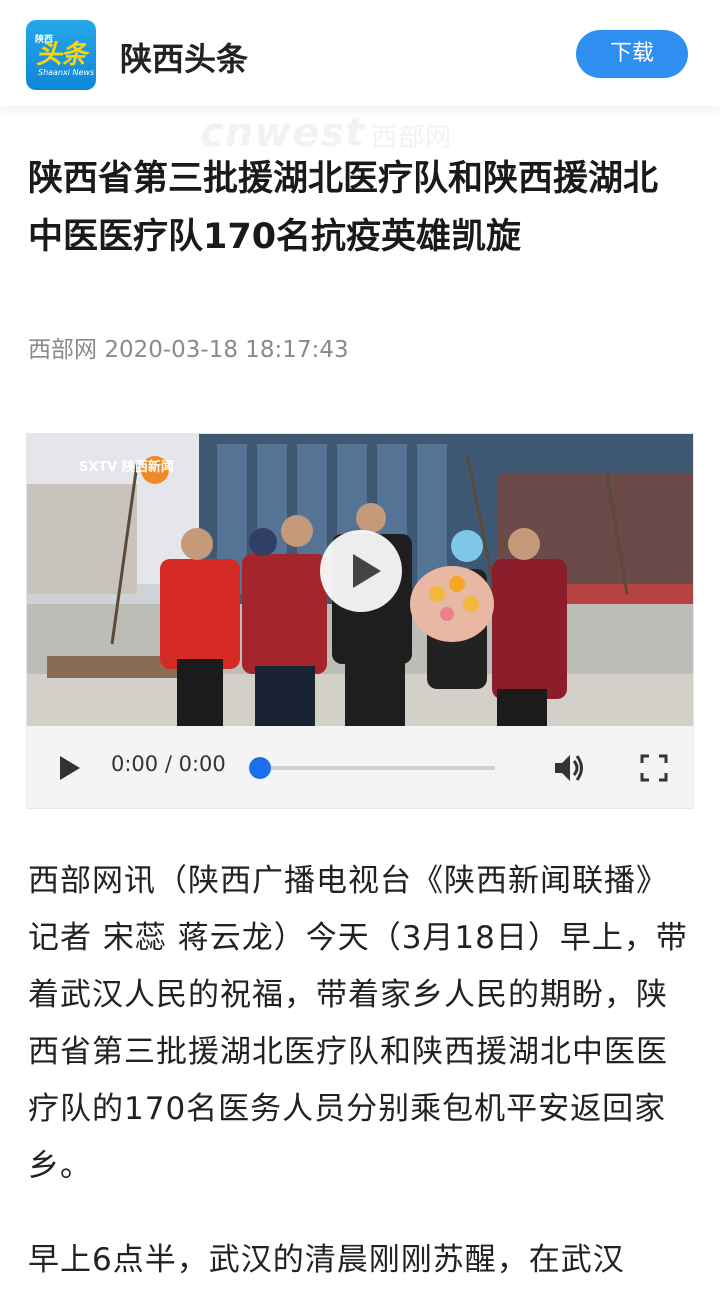 The height and width of the screenshot is (1289, 720). Describe the element at coordinates (184, 59) in the screenshot. I see `app-name: 陕西头条` at that location.